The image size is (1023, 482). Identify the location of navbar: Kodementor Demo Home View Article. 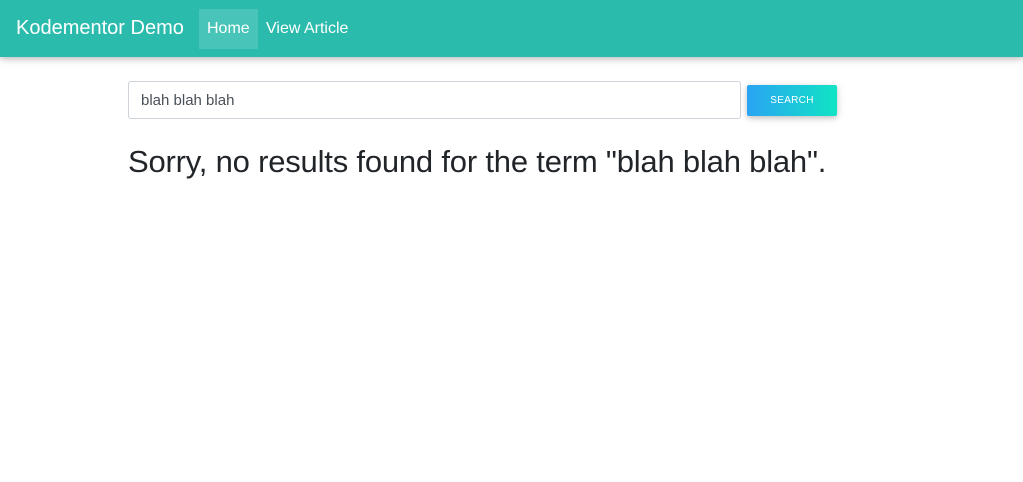
(511, 28).